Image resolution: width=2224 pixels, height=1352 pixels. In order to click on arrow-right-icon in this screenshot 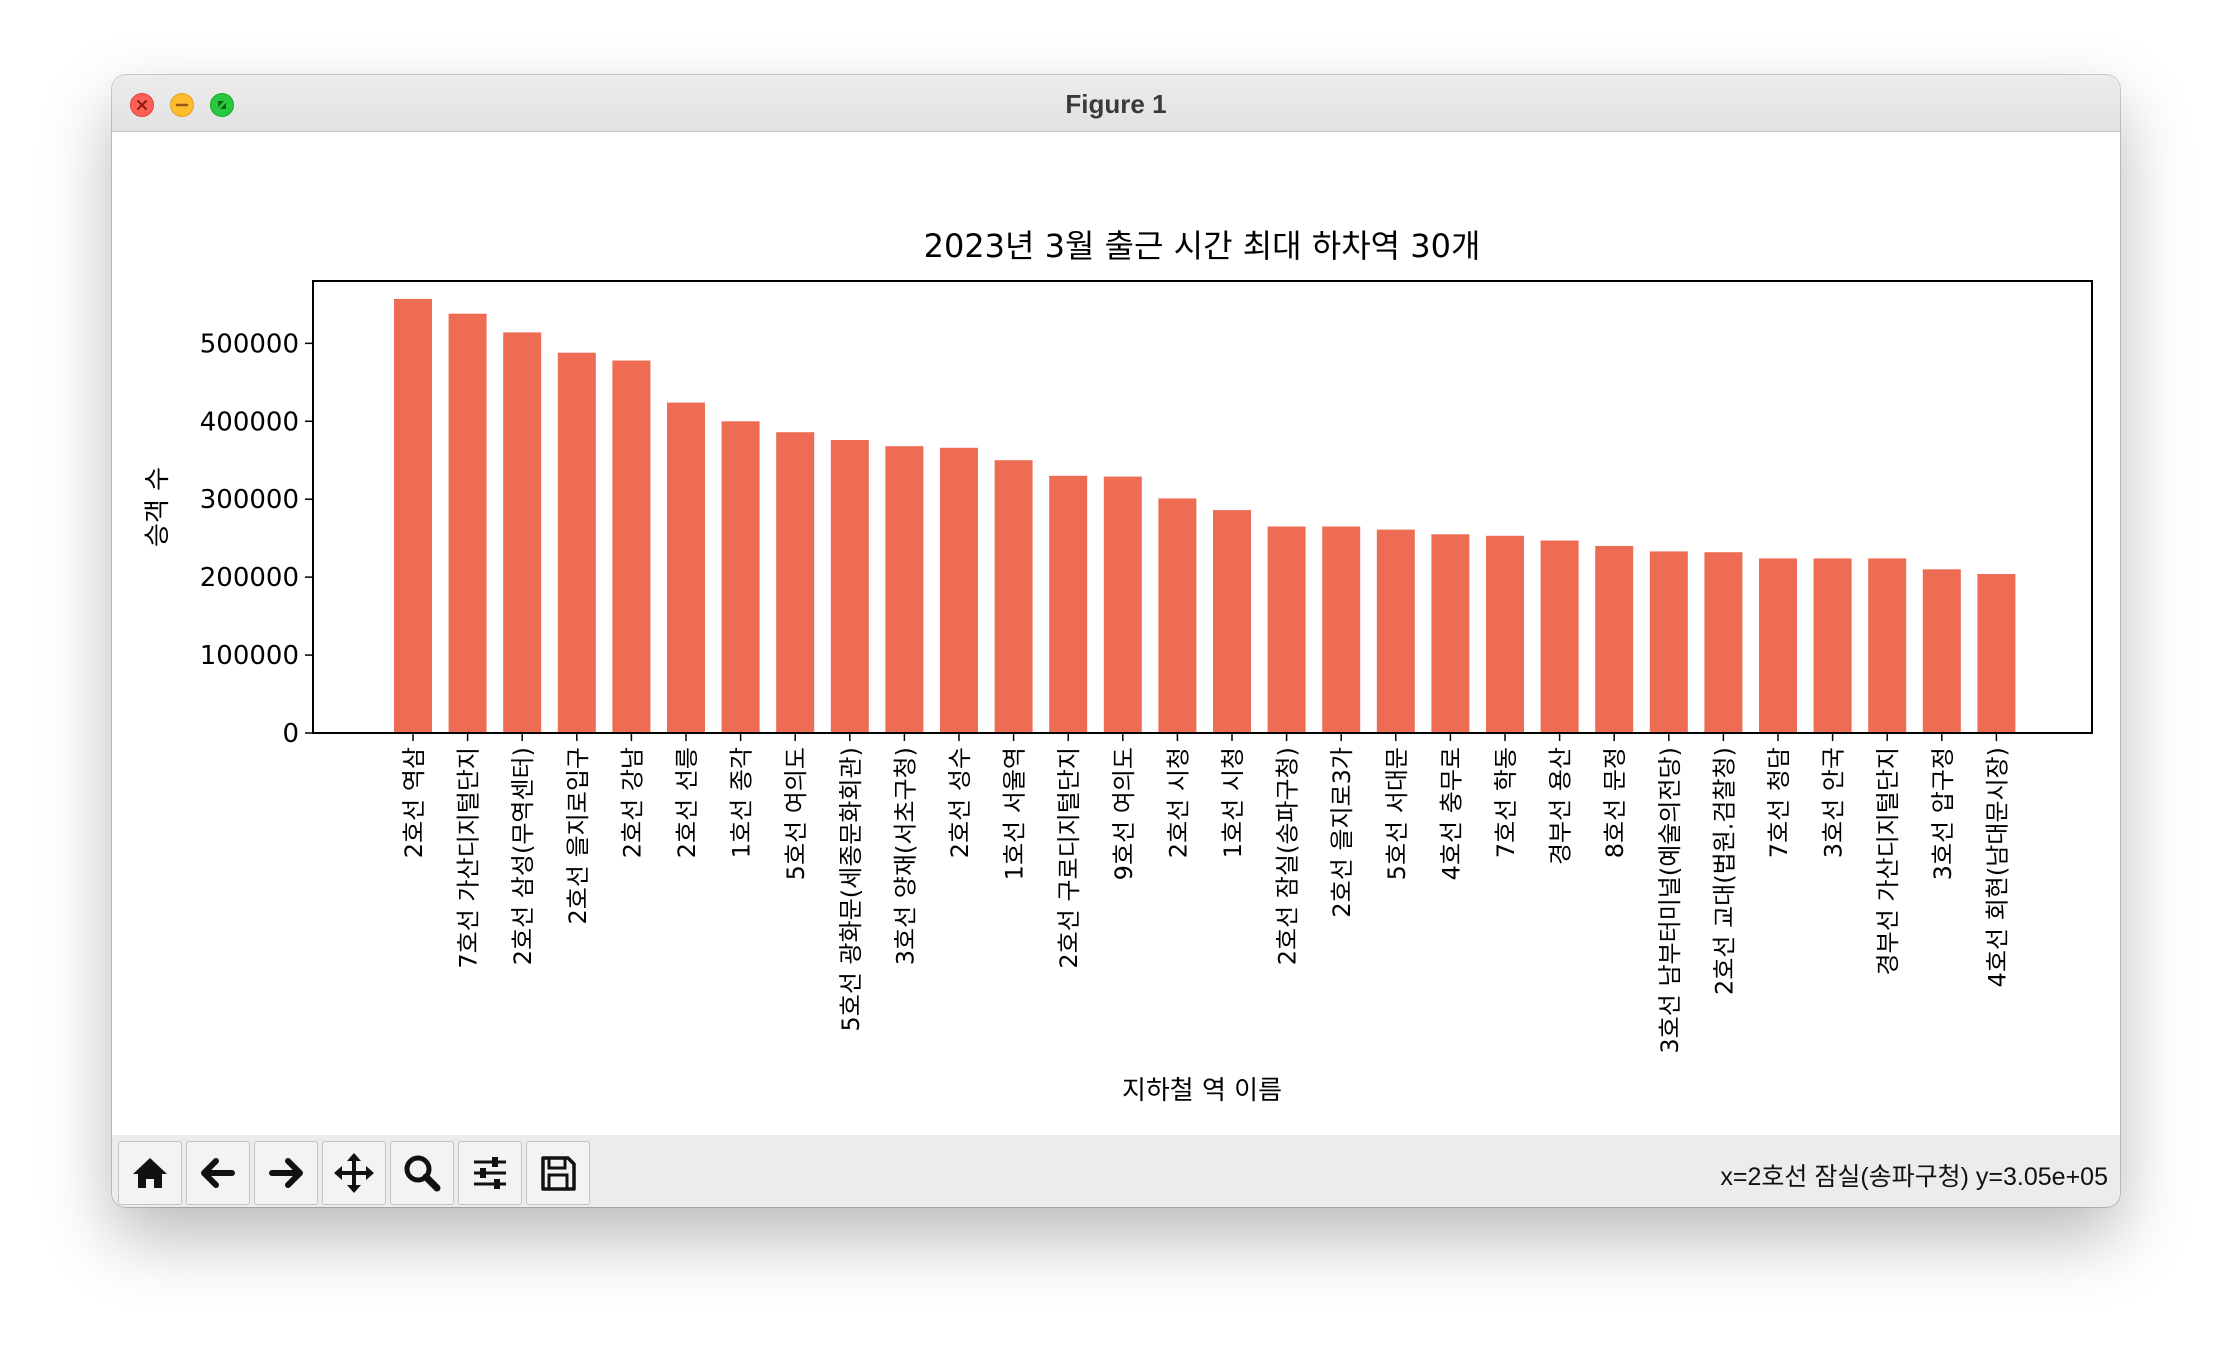, I will do `click(286, 1173)`.